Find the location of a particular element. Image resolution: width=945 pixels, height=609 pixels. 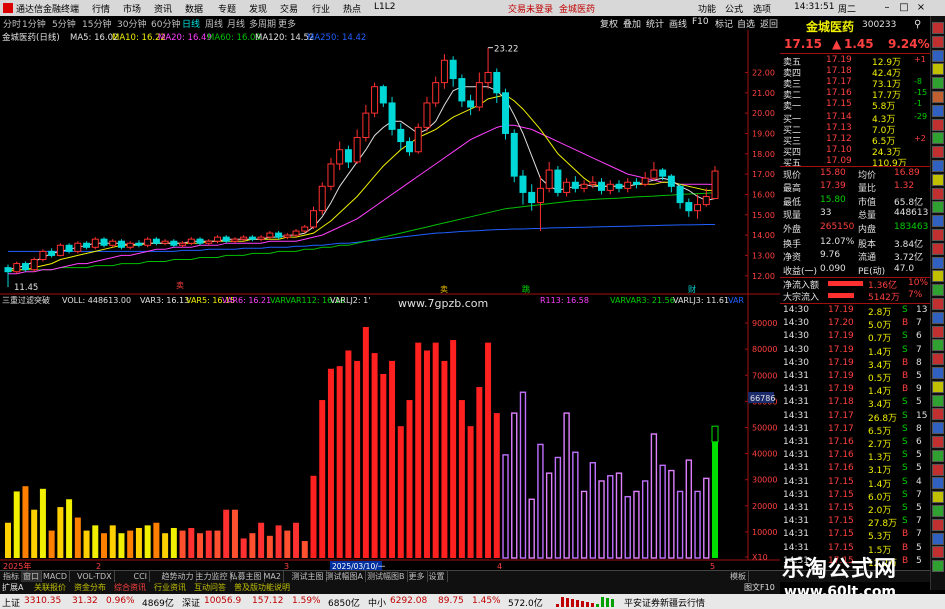

close-icon: × is located at coordinates (921, 7).